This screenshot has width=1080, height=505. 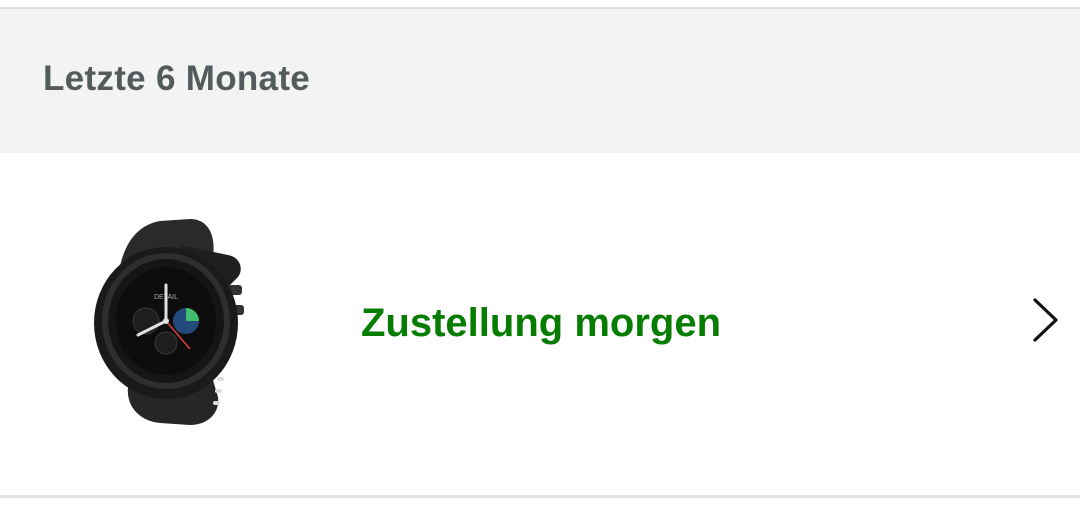 What do you see at coordinates (169, 322) in the screenshot?
I see `smartwatch-image: DETAIL` at bounding box center [169, 322].